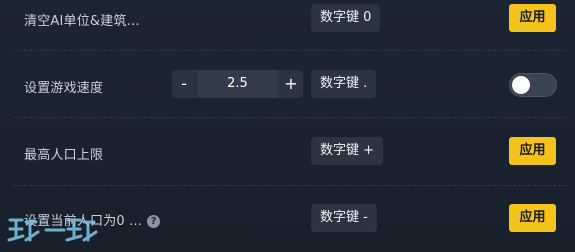  I want to click on speed-value-input: 2.5, so click(237, 84).